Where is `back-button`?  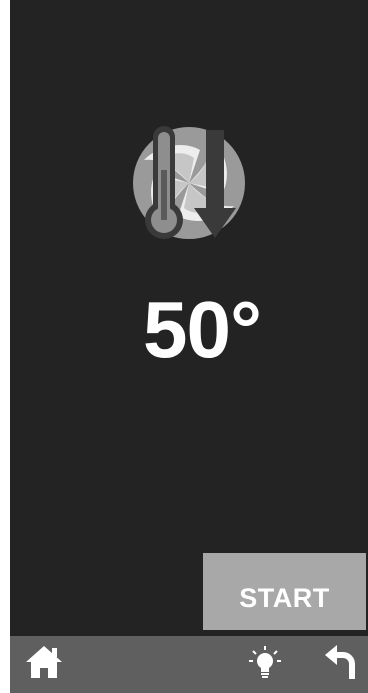
back-button is located at coordinates (340, 664).